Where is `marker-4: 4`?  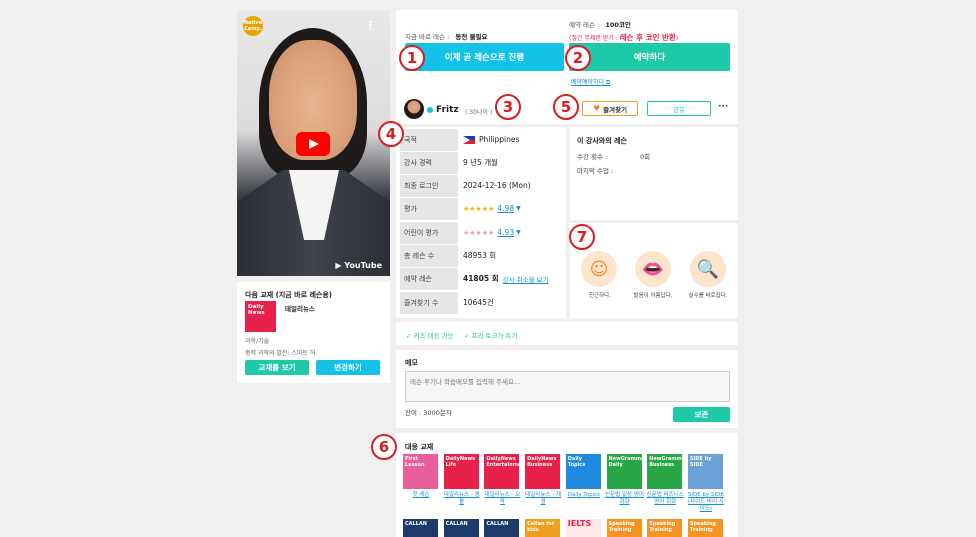
marker-4: 4 is located at coordinates (391, 134).